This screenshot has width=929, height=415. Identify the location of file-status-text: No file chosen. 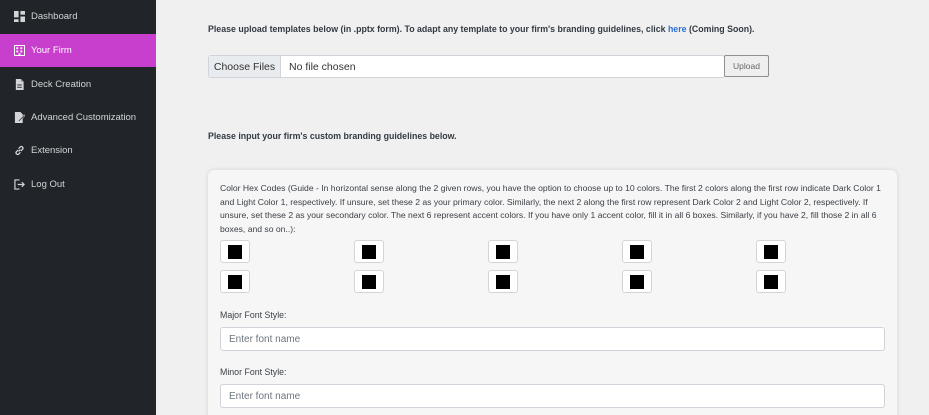
(322, 66).